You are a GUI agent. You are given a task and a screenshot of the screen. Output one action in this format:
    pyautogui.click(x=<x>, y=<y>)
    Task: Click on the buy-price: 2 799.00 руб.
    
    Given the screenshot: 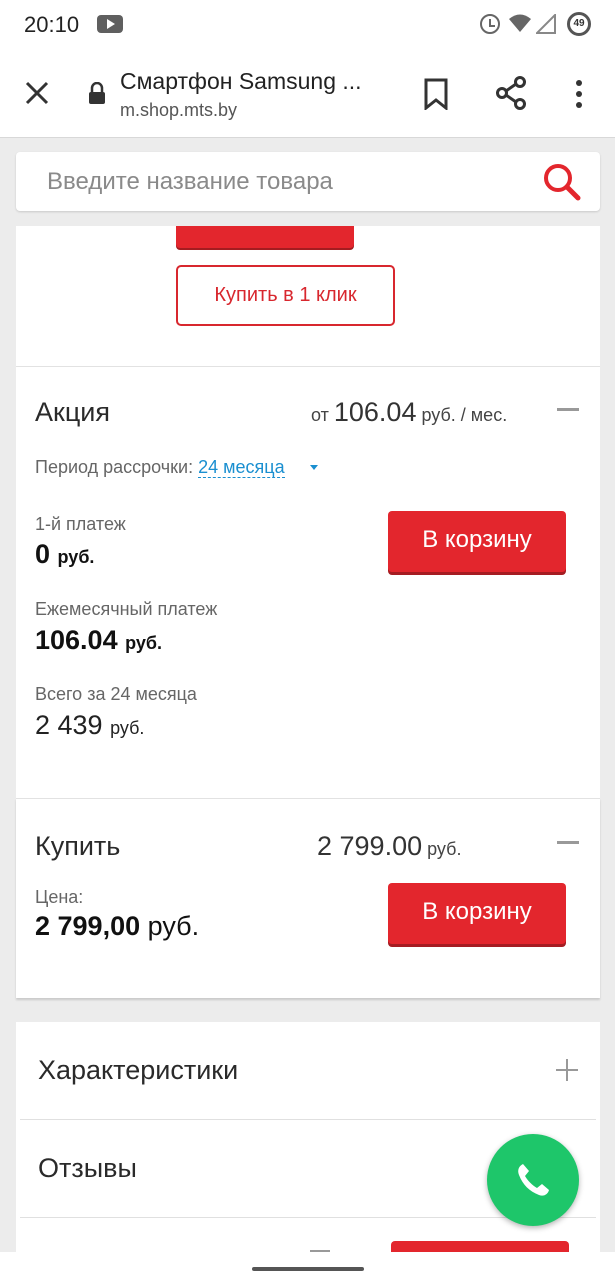 What is the action you would take?
    pyautogui.click(x=389, y=846)
    